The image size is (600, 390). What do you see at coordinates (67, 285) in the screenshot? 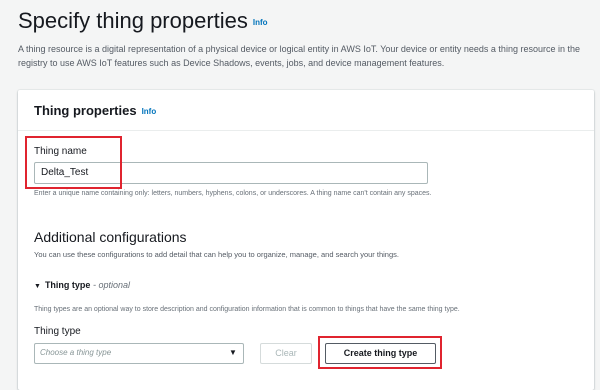
I see `thing-type-toggle-label: Thing type` at bounding box center [67, 285].